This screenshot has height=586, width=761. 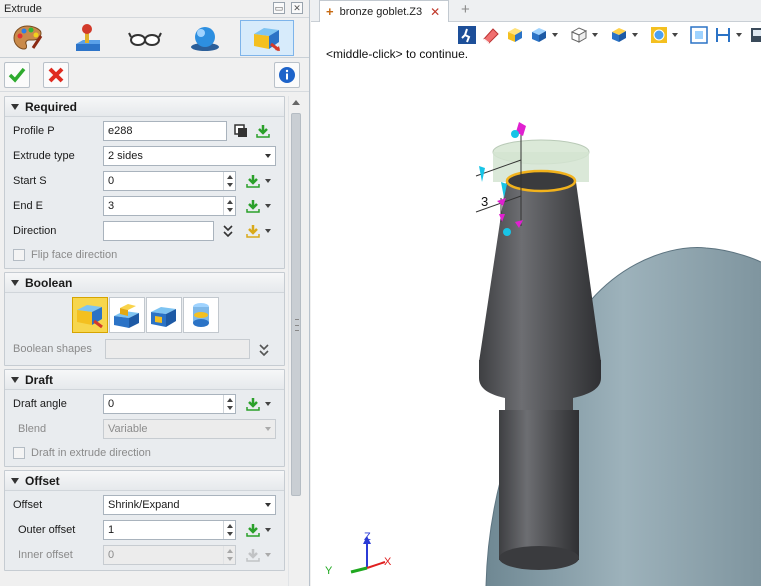 I want to click on profile-row: Profile P e288, so click(x=144, y=131).